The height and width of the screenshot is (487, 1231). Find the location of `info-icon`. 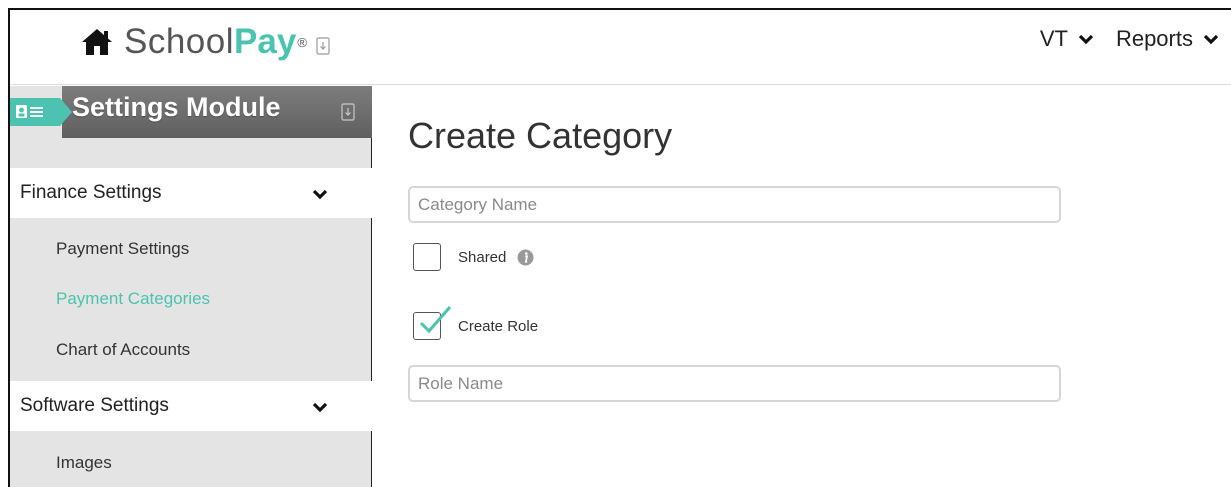

info-icon is located at coordinates (525, 257).